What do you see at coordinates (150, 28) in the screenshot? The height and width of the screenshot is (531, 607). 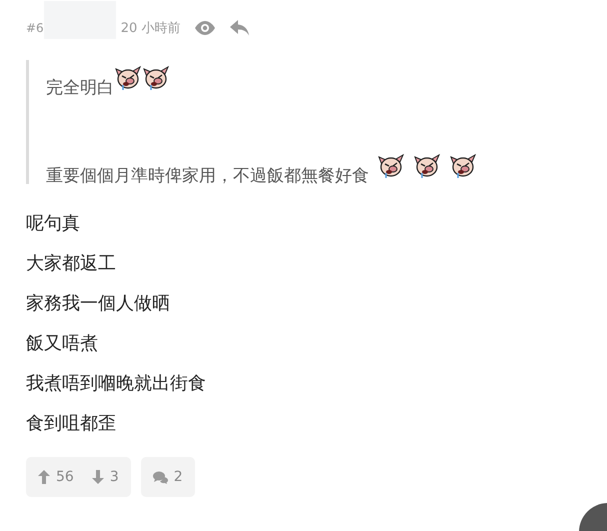 I see `post-time: 20 小時前` at bounding box center [150, 28].